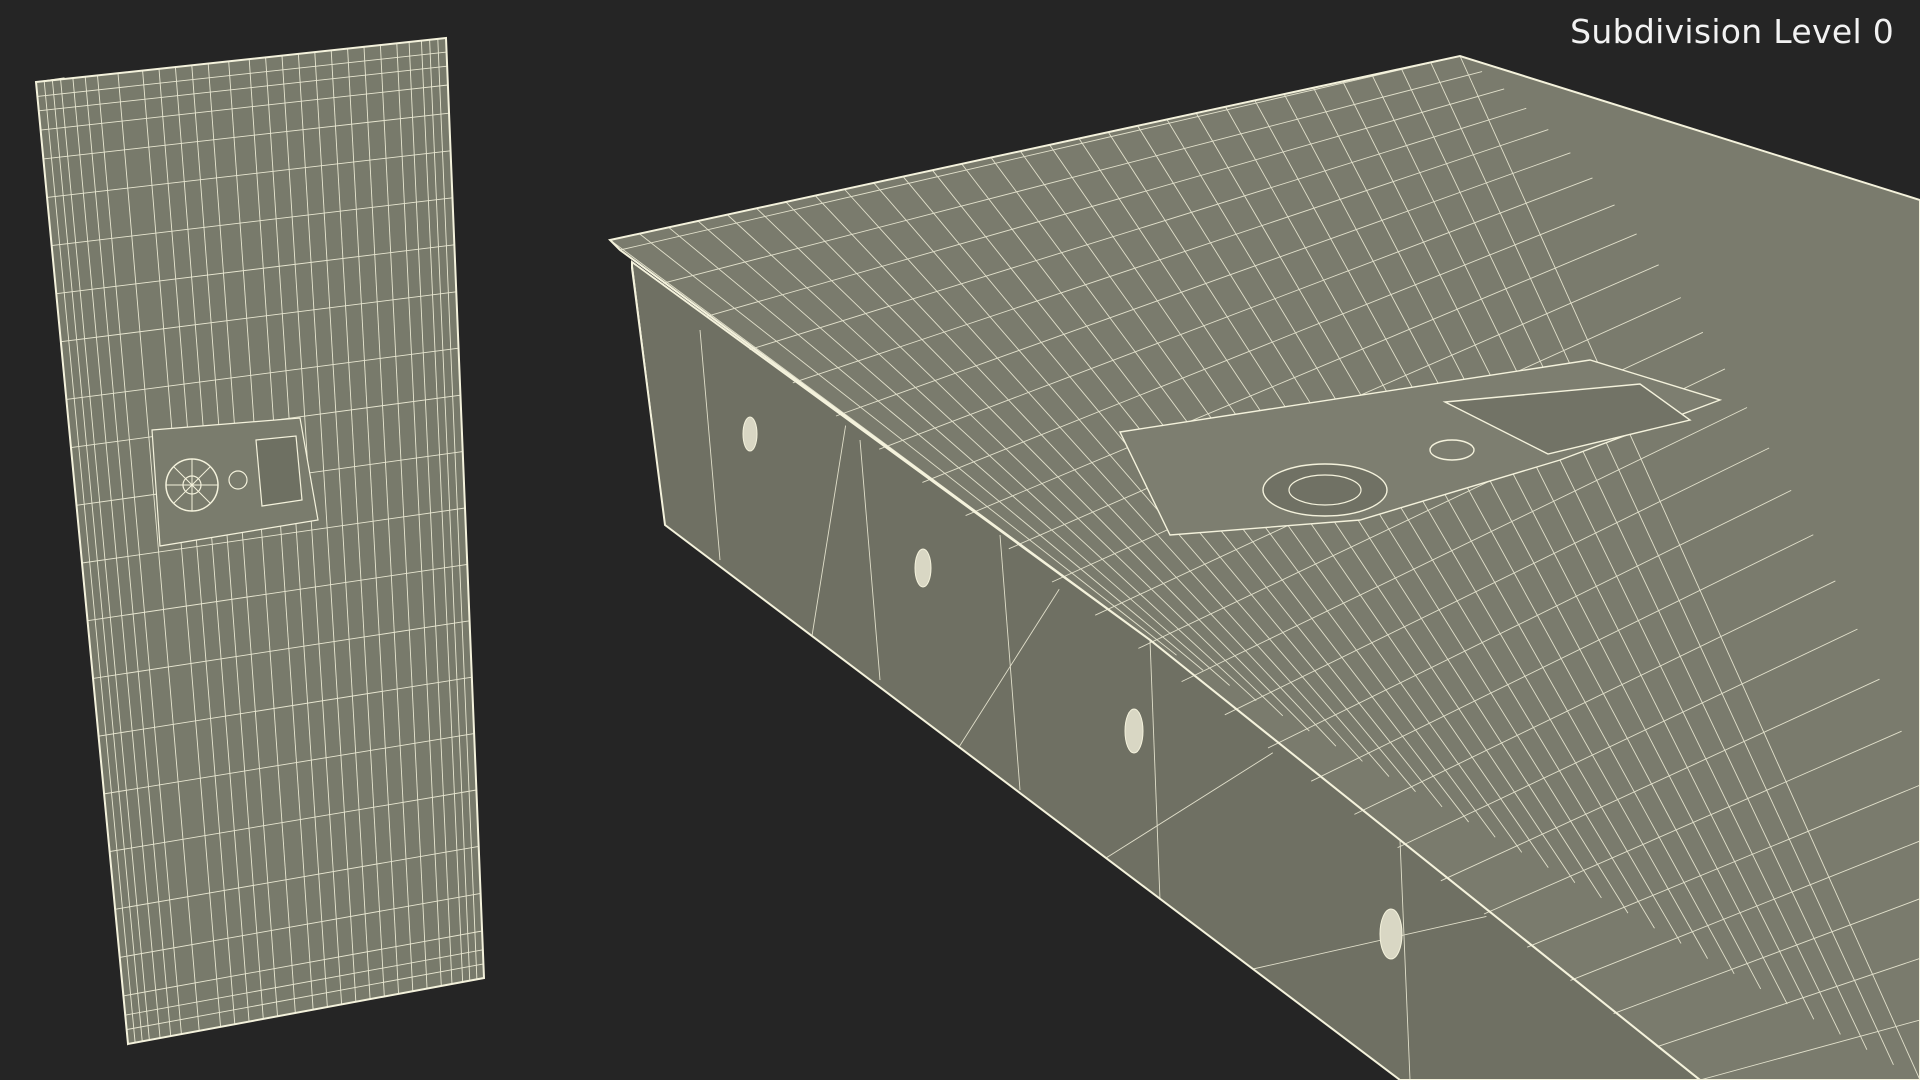 This screenshot has height=1080, width=1920. I want to click on subdivision-level-label: Subdivision Level 0, so click(1732, 31).